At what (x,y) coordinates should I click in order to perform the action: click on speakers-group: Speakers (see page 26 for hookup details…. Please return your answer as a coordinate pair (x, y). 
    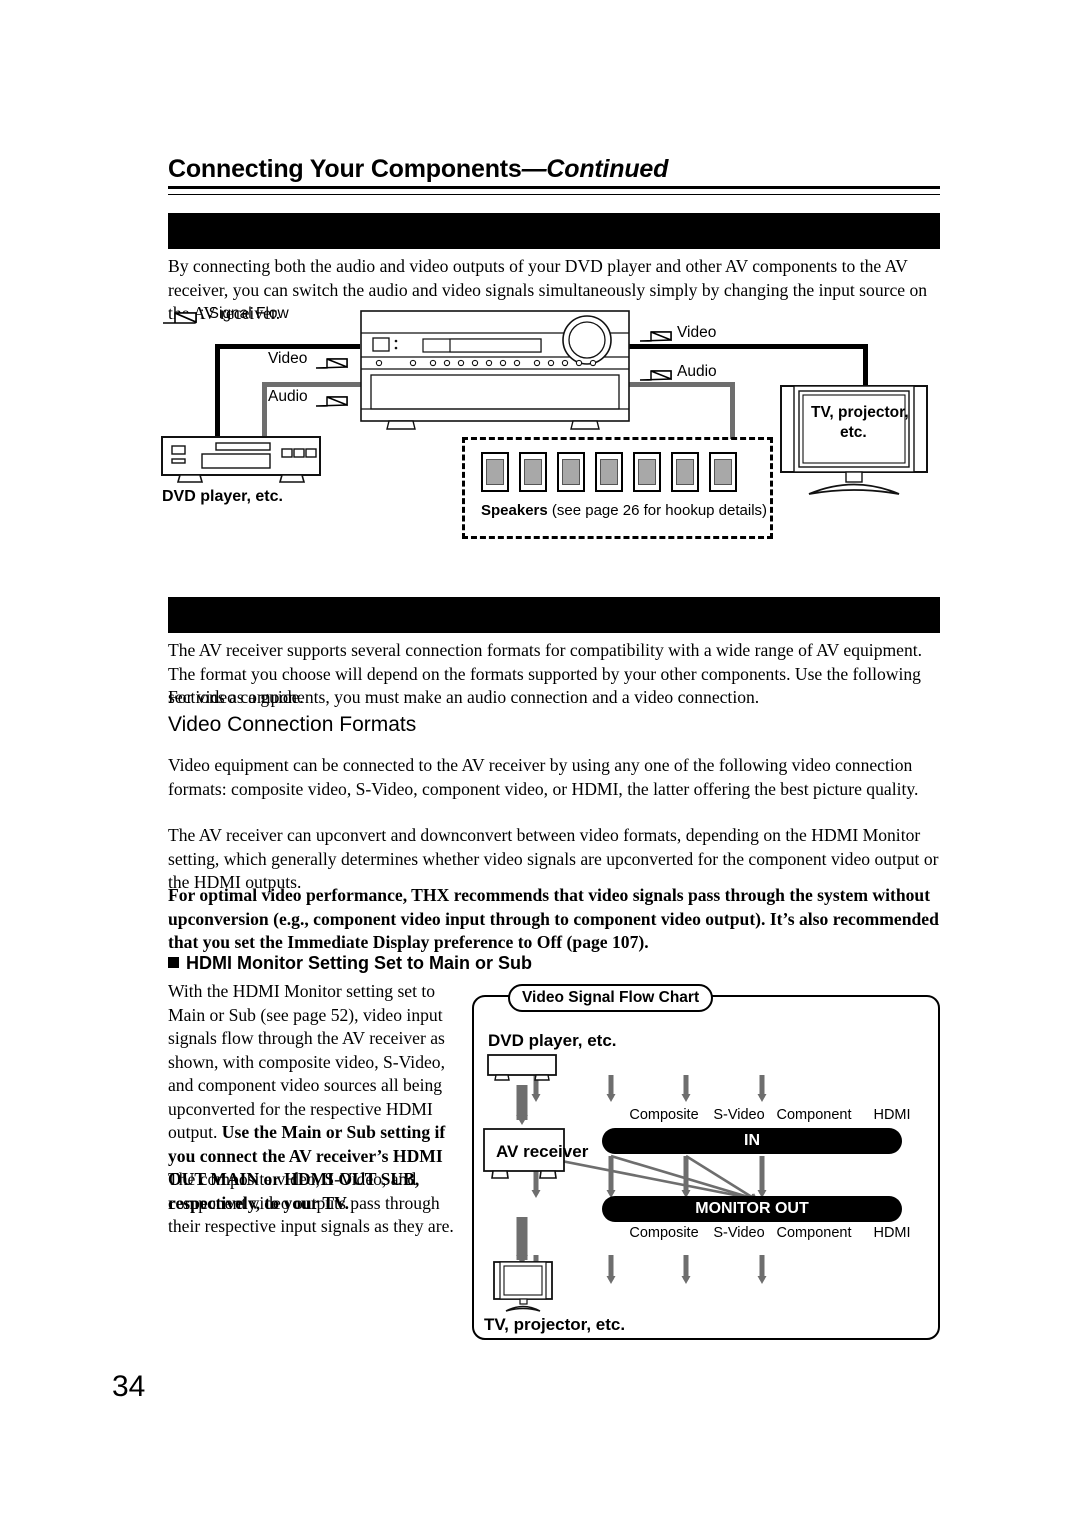
    Looking at the image, I should click on (617, 488).